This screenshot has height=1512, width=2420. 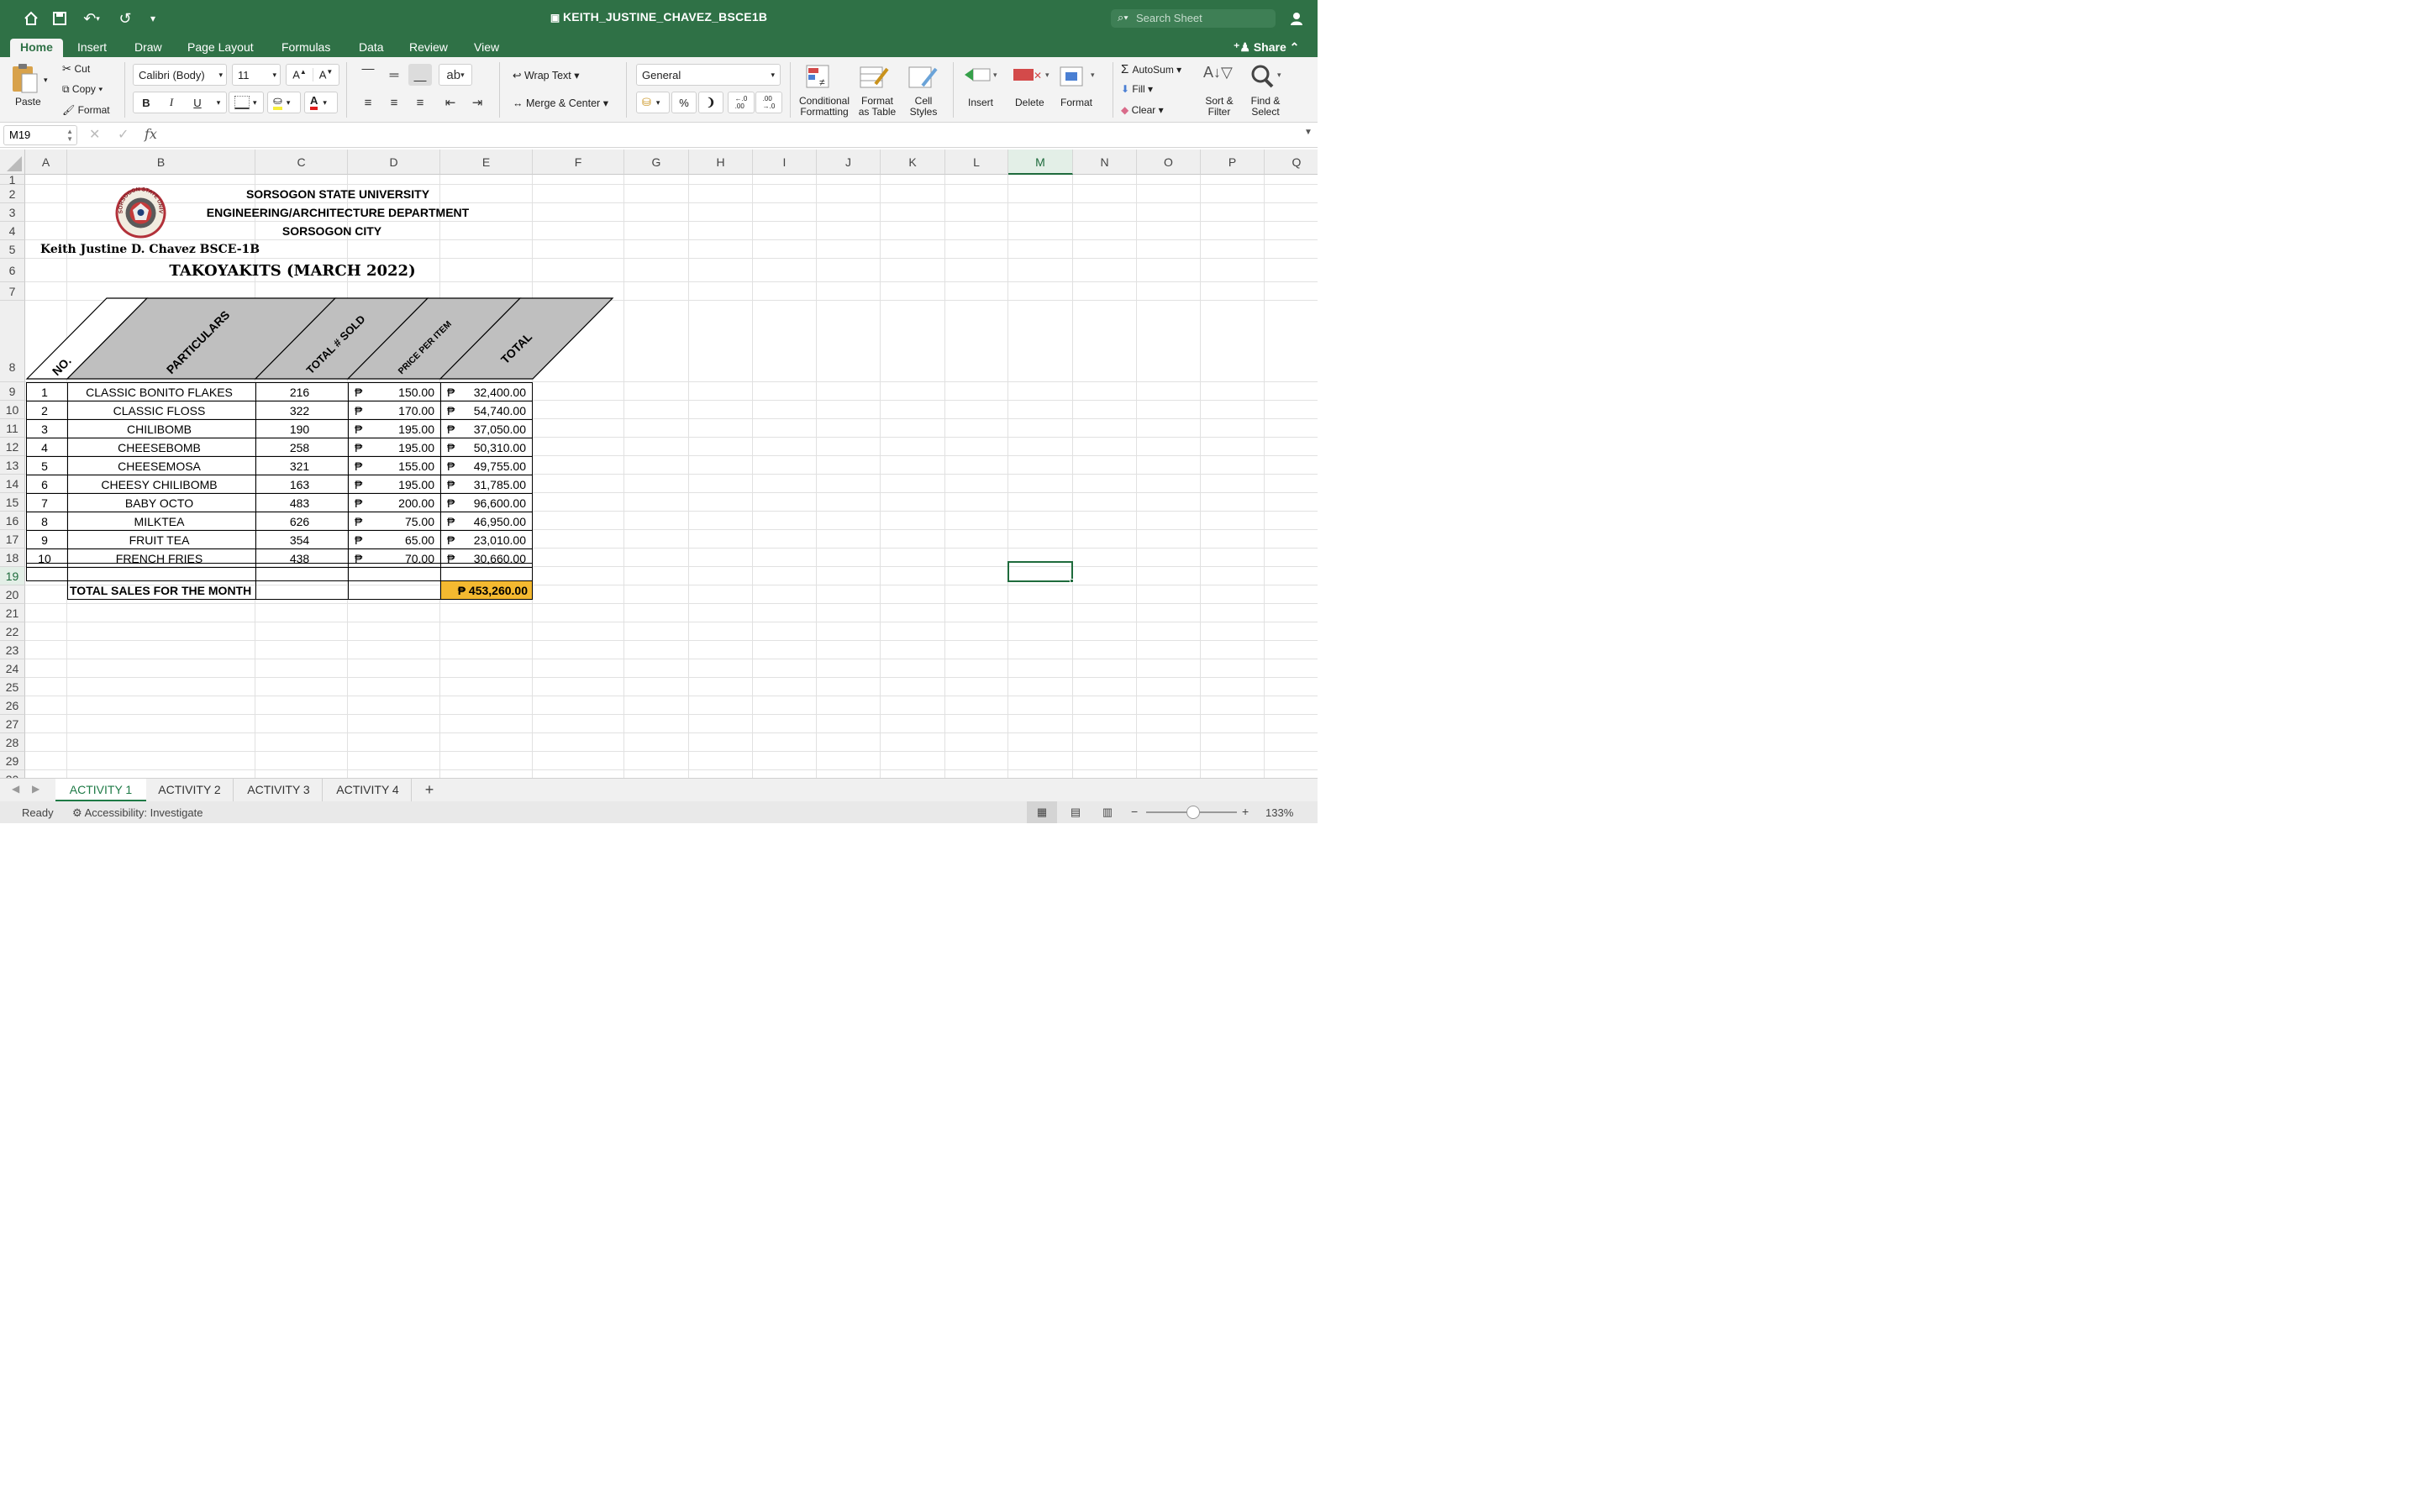 I want to click on fill-button: ⬇ Fill ▾, so click(x=1137, y=89).